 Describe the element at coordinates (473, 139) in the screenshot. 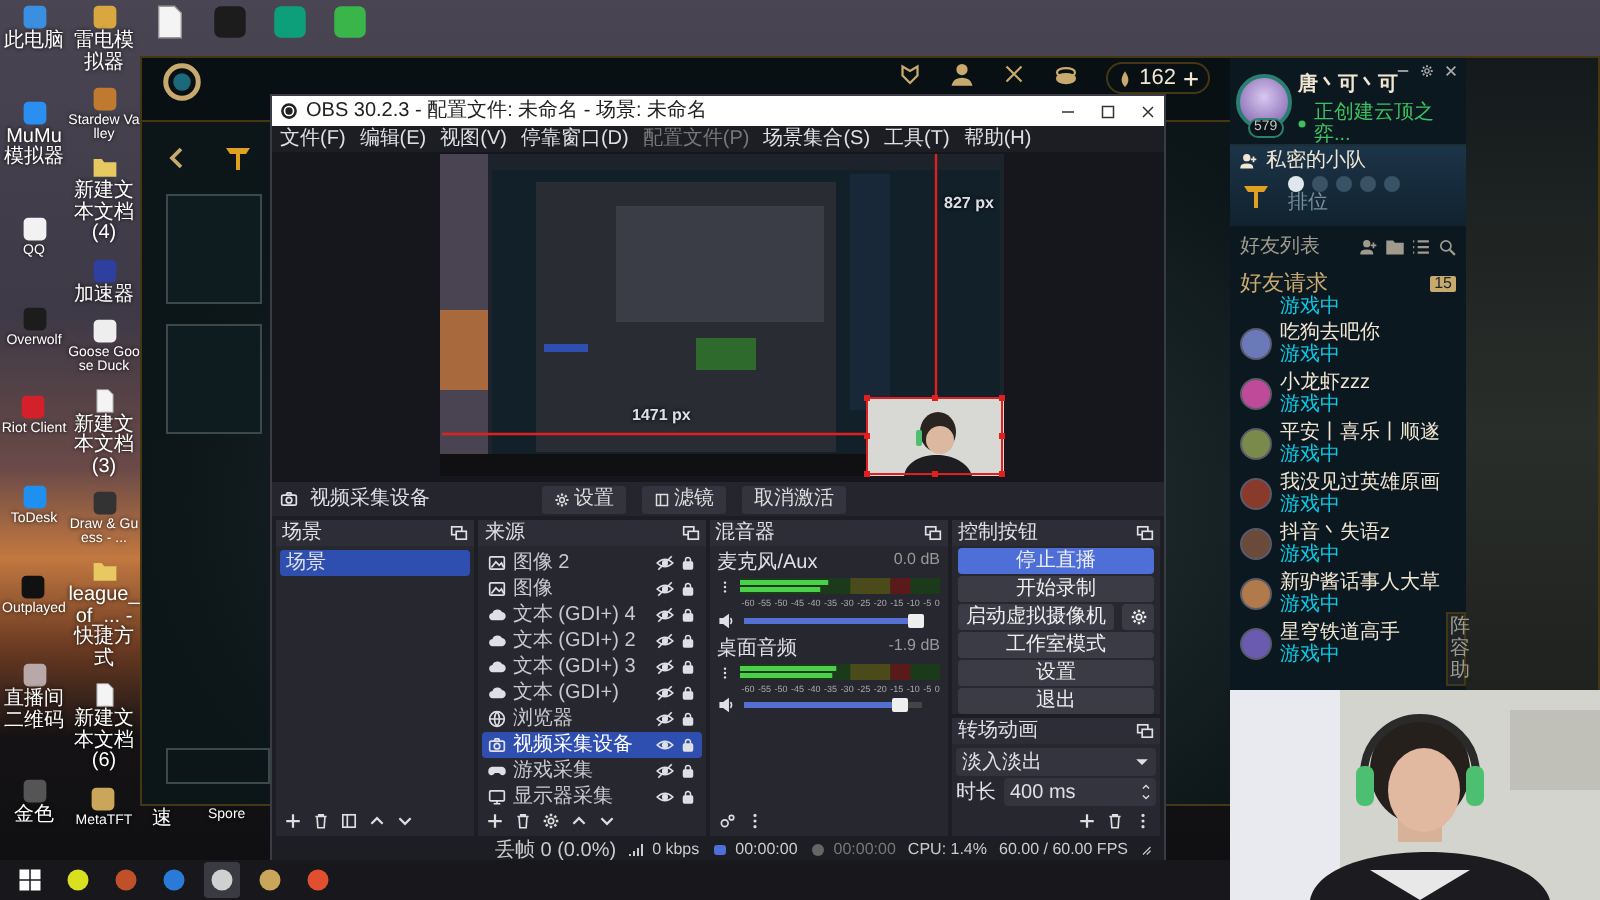

I see `menu-item: 视图(V)` at that location.